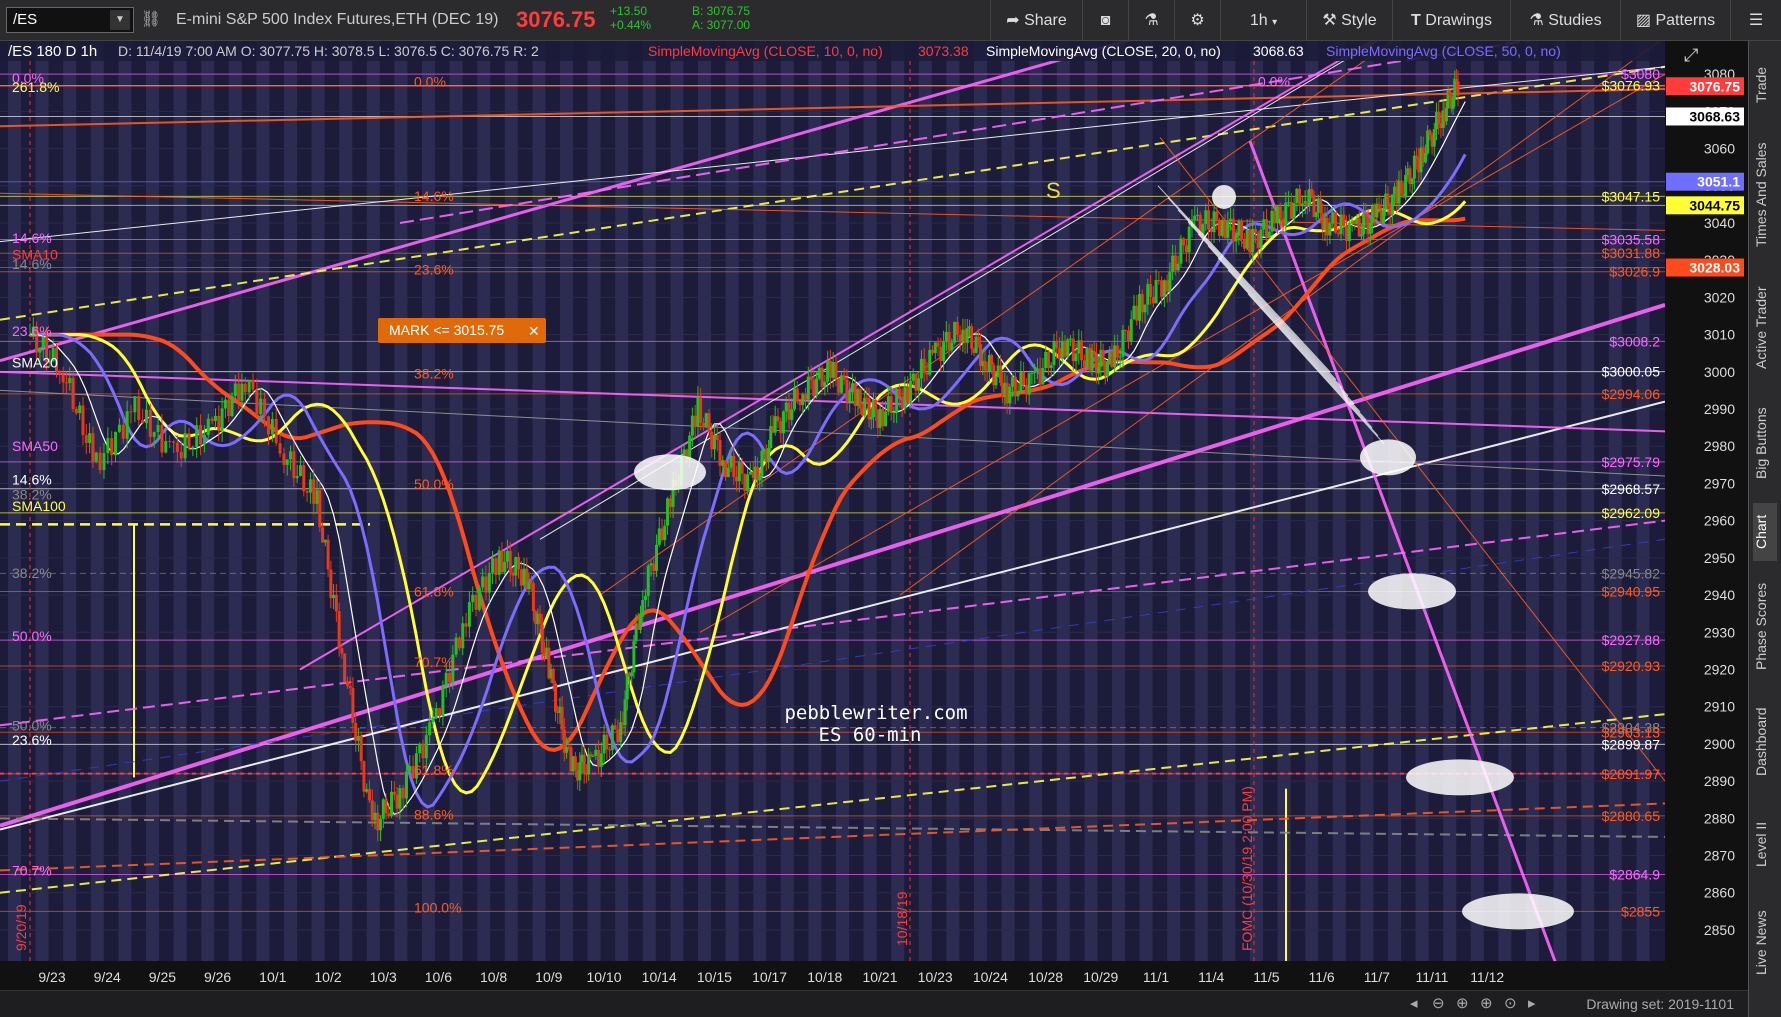 This screenshot has height=1017, width=1781. Describe the element at coordinates (1532, 1003) in the screenshot. I see `scroll-right-icon: ▸` at that location.